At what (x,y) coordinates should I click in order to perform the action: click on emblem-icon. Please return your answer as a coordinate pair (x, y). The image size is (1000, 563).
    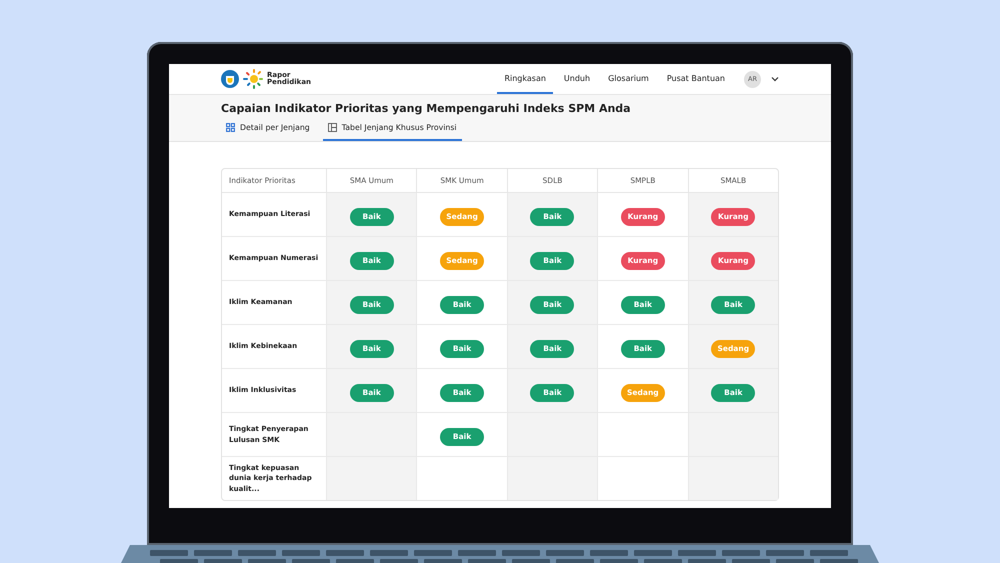
    Looking at the image, I should click on (230, 79).